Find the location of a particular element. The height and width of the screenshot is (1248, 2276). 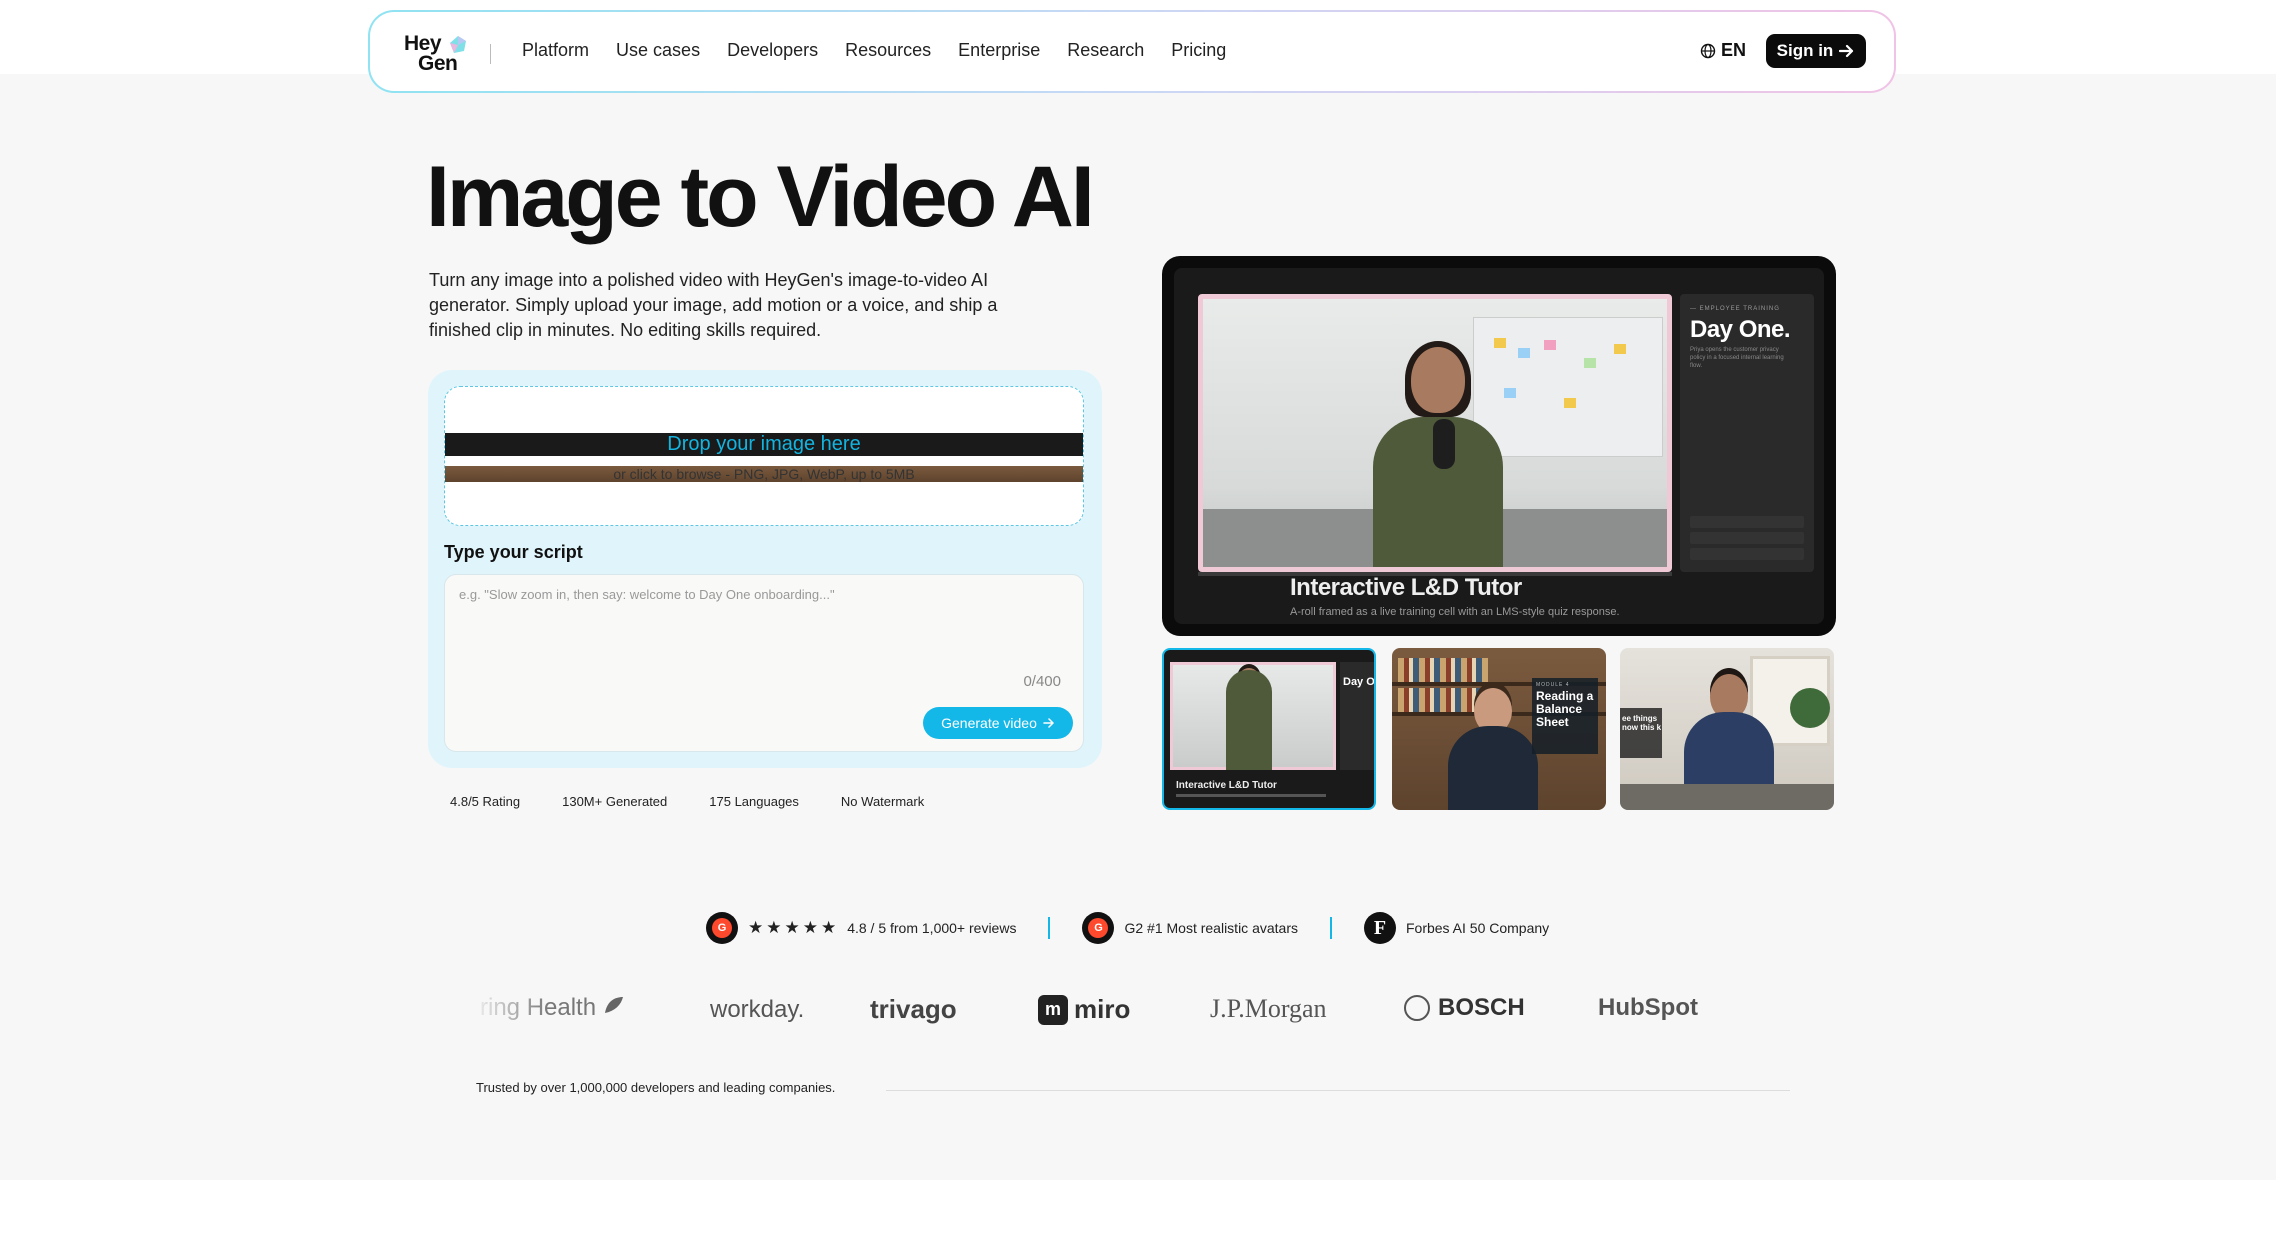

logo-trivago: trivago is located at coordinates (913, 1009).